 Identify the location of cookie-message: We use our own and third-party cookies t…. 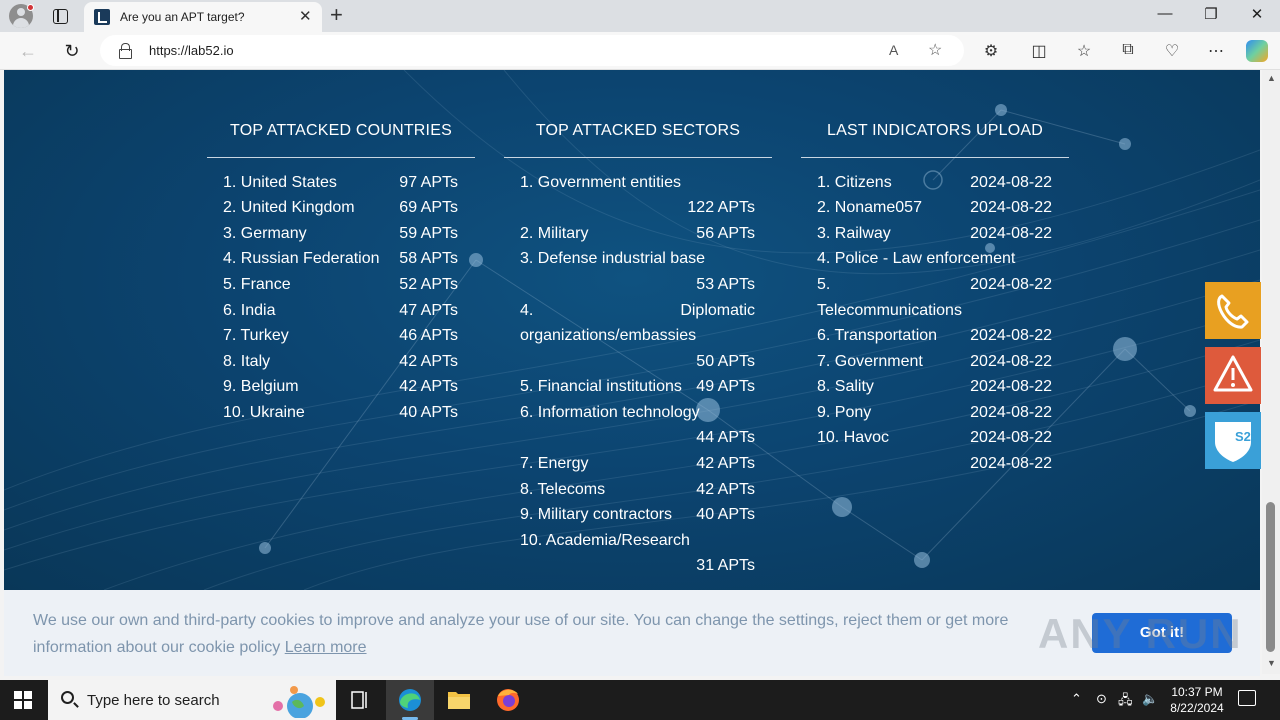
(561, 634).